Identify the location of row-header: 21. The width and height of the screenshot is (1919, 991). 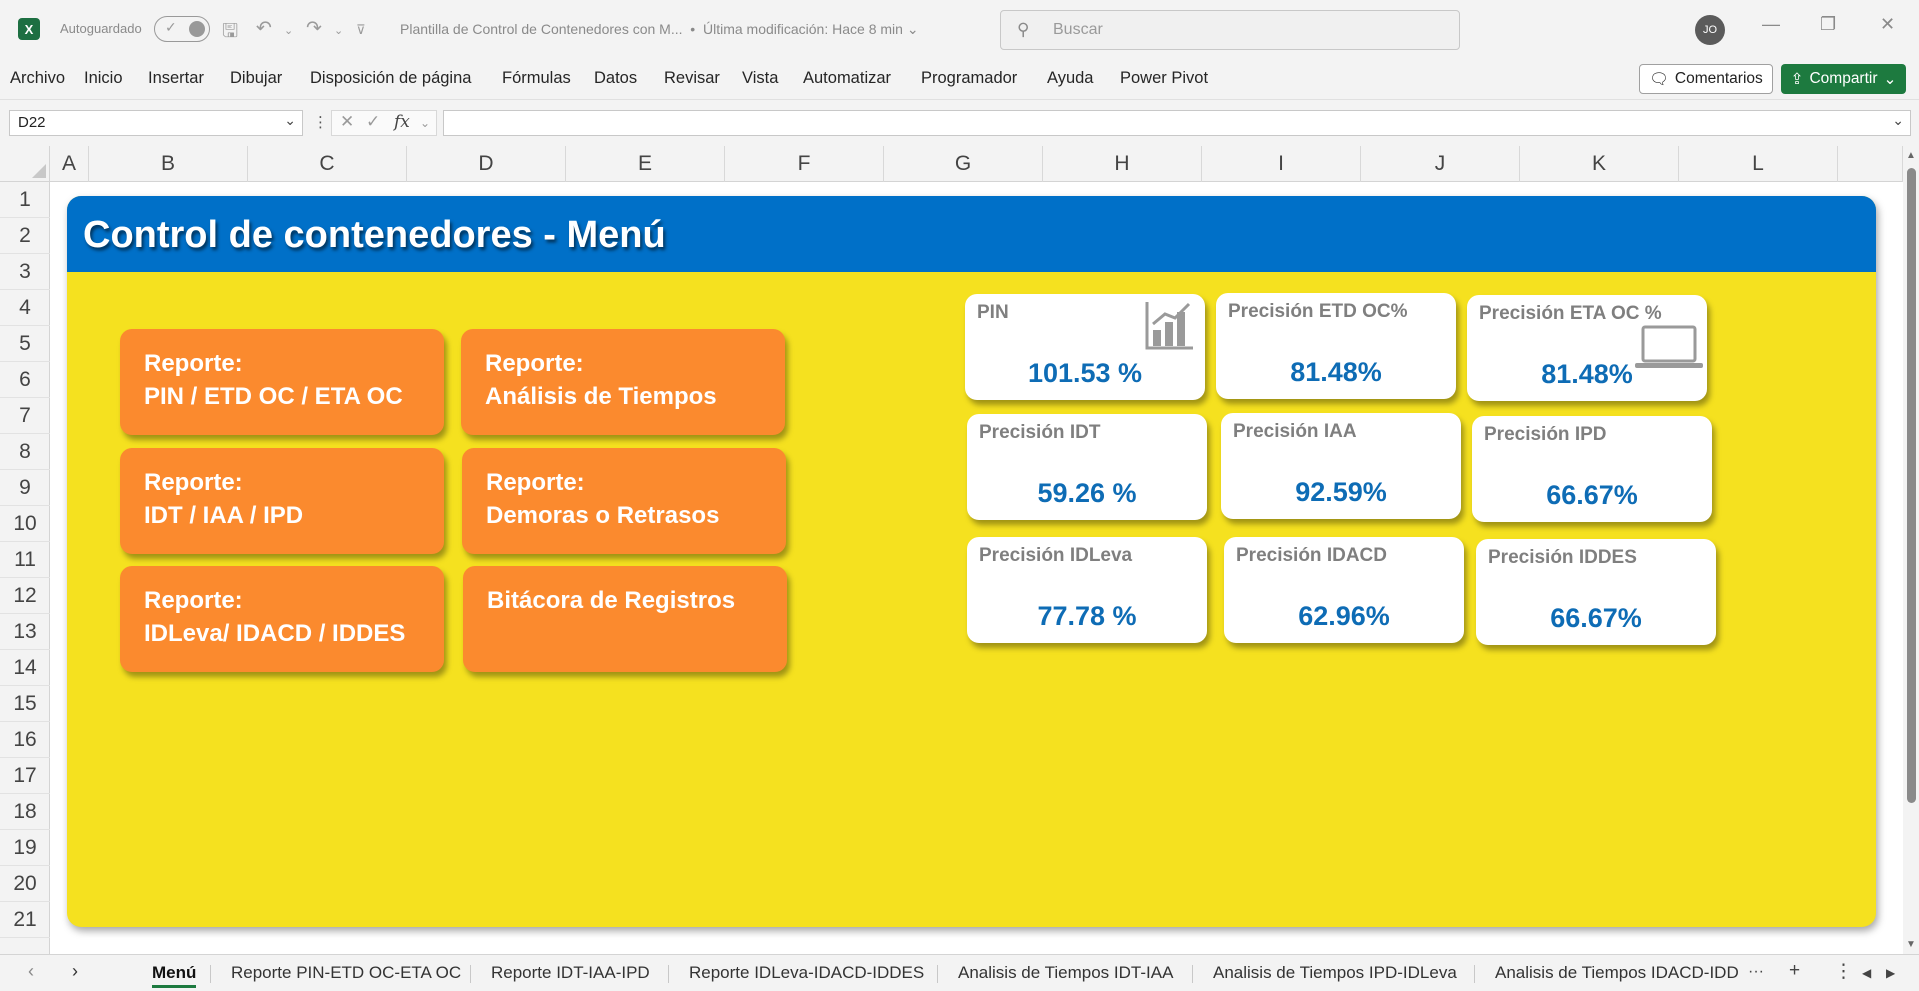
(25, 920).